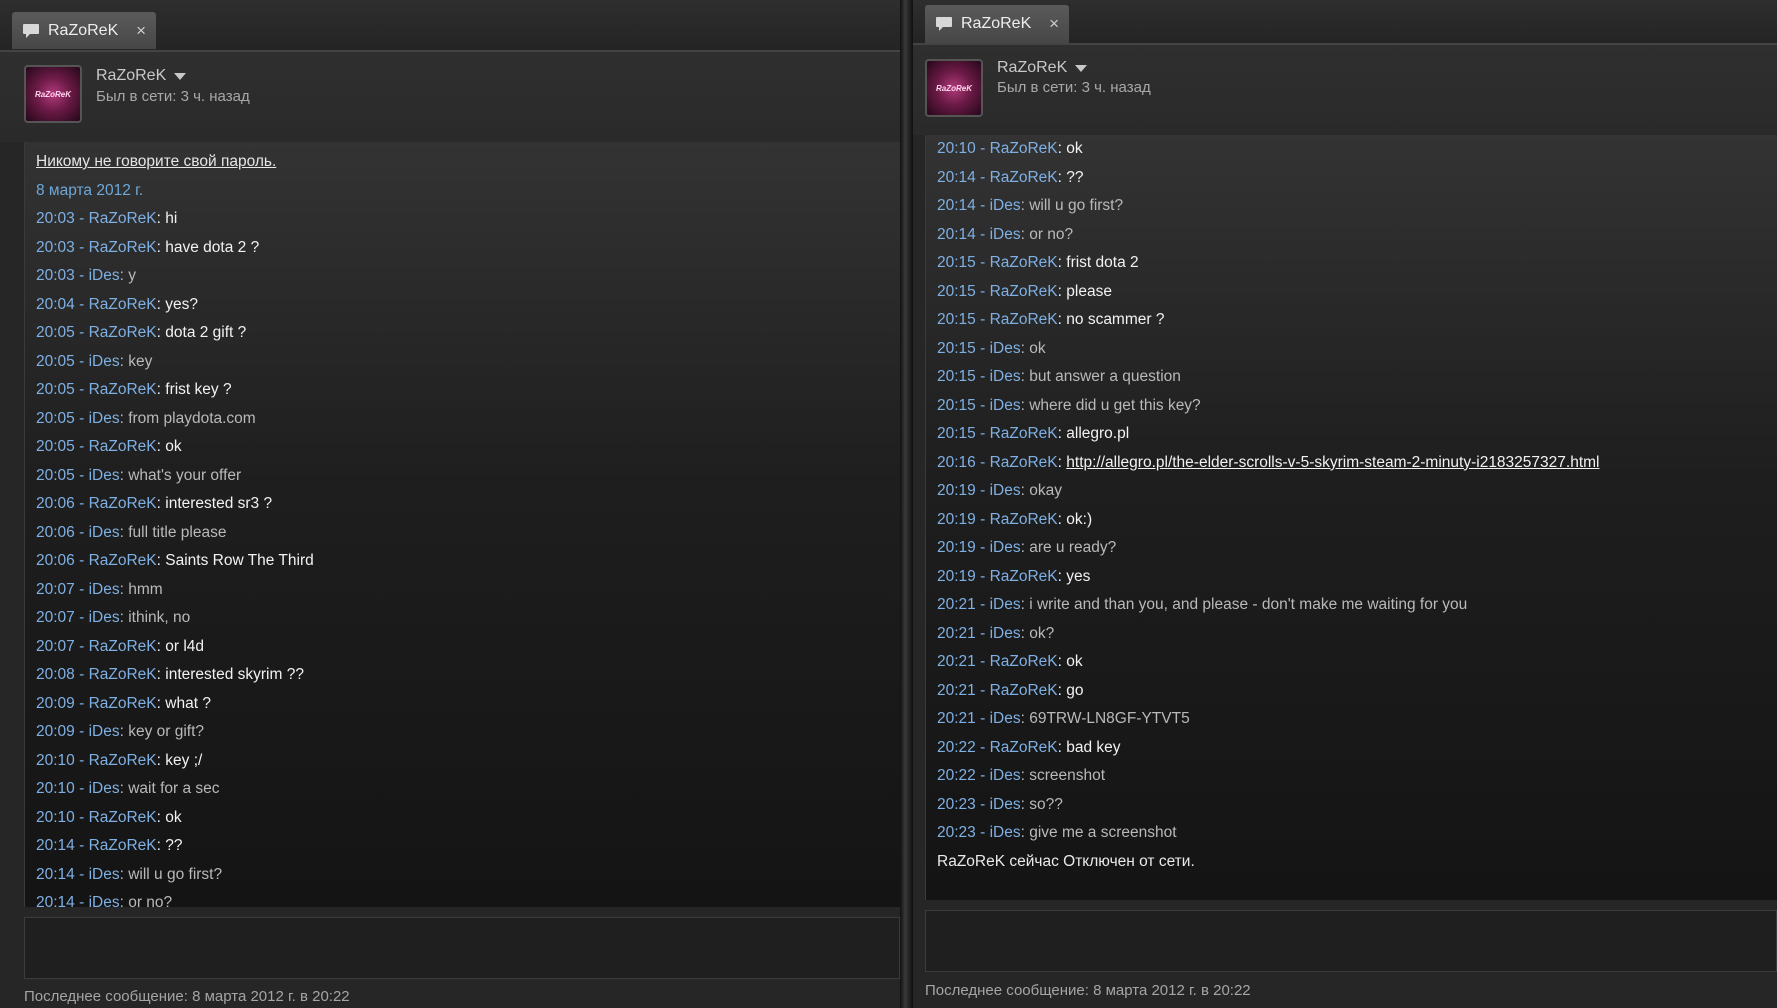  I want to click on chat-message: 20:04 - RaZoReK: yes?, so click(468, 305).